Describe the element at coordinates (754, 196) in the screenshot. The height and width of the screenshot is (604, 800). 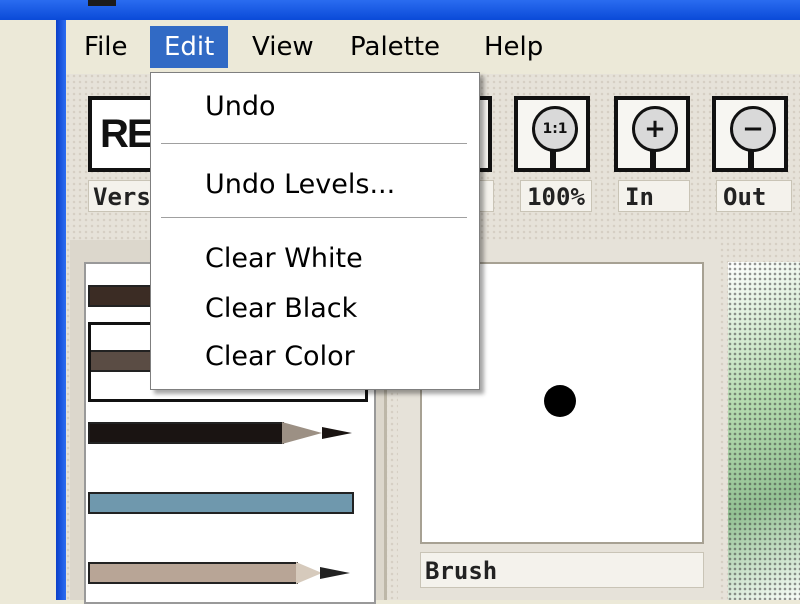
I see `zoom-out-label: Out` at that location.